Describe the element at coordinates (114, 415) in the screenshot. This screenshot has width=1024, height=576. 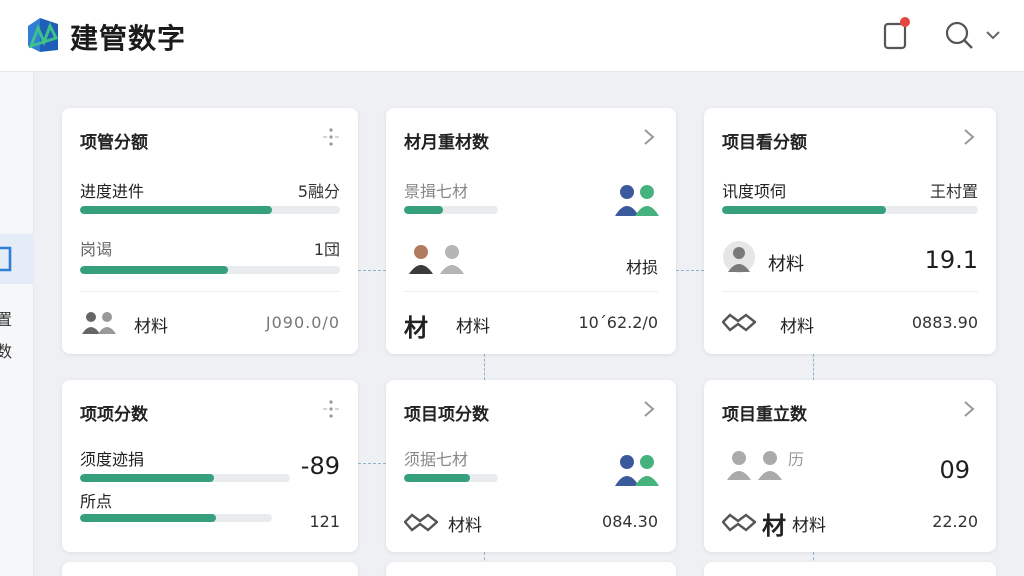
I see `card-title: 项项分数` at that location.